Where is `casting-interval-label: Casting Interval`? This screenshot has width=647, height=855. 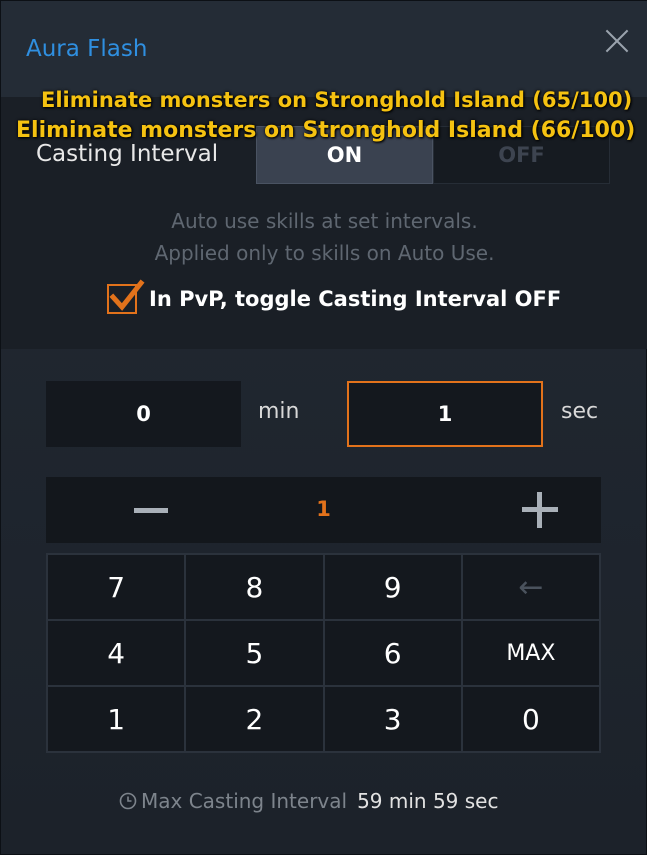 casting-interval-label: Casting Interval is located at coordinates (127, 154).